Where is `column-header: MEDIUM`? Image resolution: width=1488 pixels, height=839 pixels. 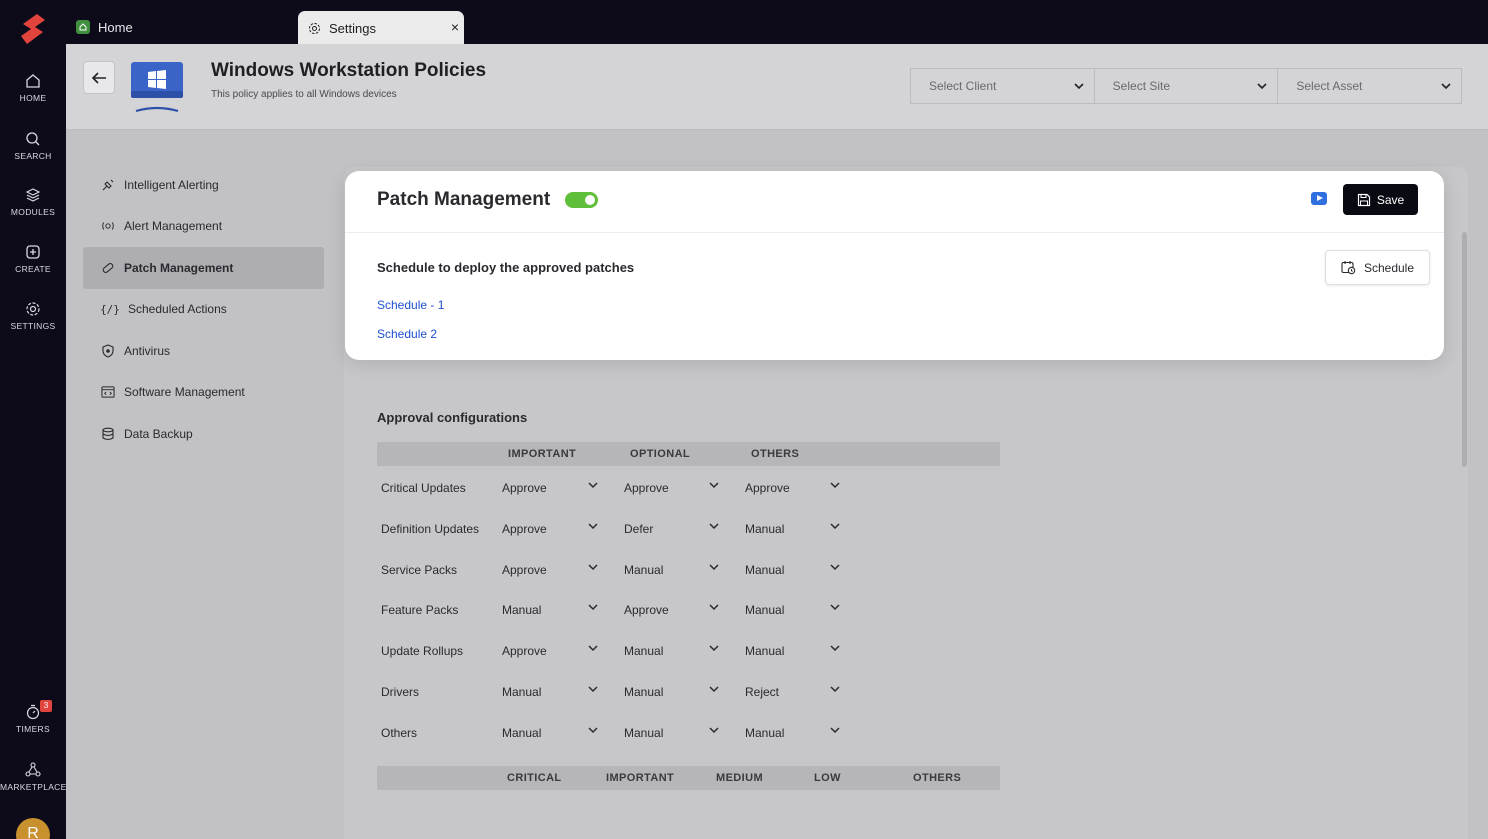
column-header: MEDIUM is located at coordinates (740, 778).